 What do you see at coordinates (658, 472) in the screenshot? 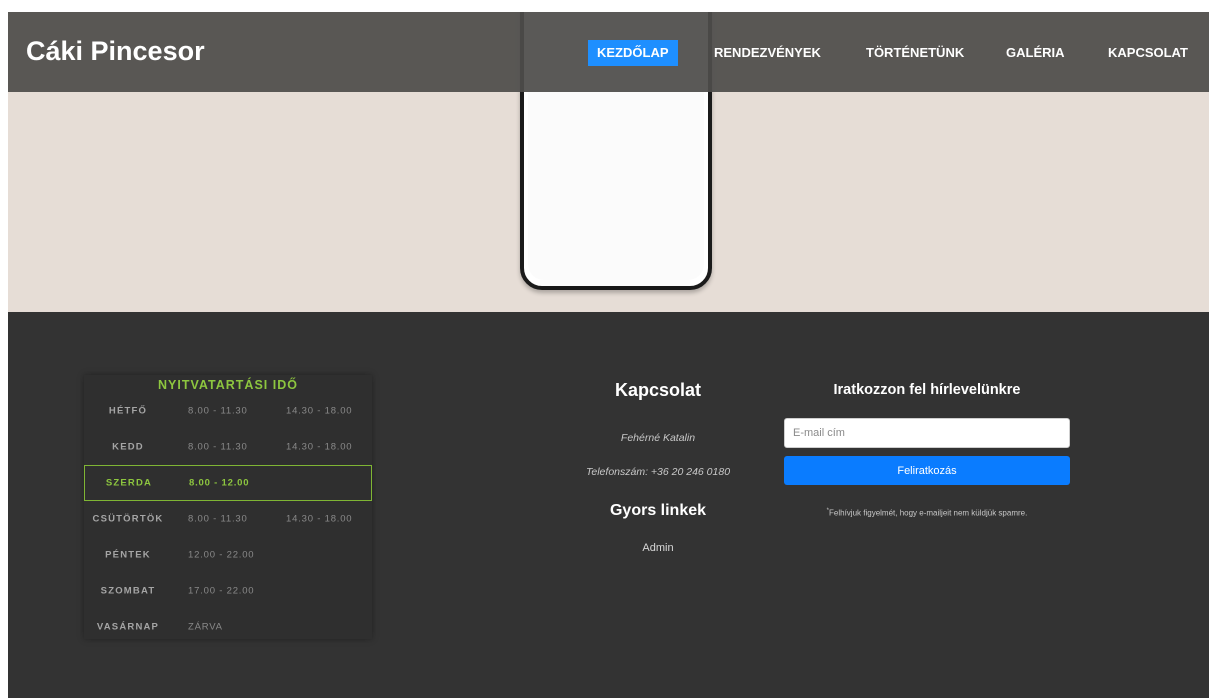
I see `contact-phone: Telefonszám: +36 20 246 0180` at bounding box center [658, 472].